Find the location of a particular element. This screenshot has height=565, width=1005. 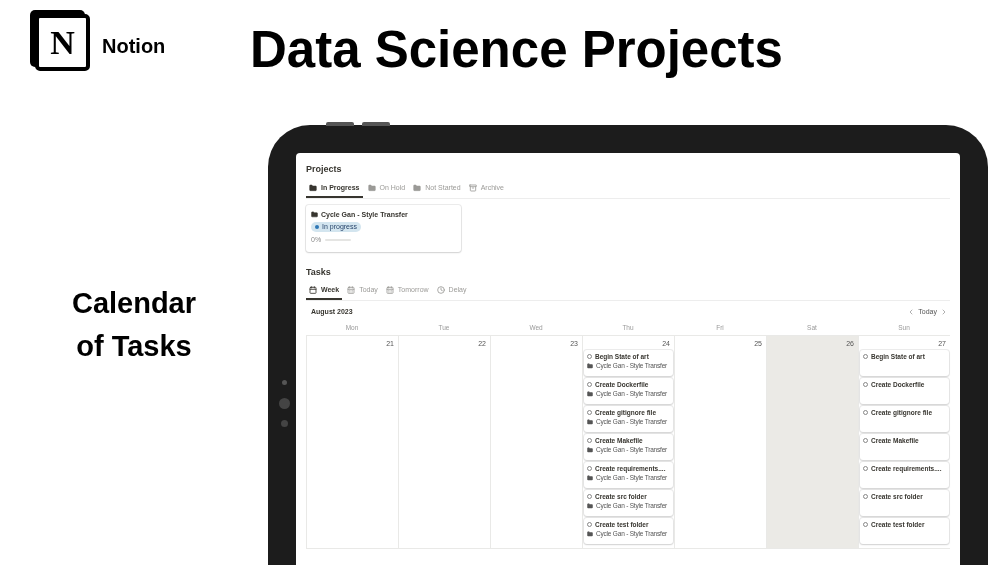

section-title: Tasks is located at coordinates (319, 272).